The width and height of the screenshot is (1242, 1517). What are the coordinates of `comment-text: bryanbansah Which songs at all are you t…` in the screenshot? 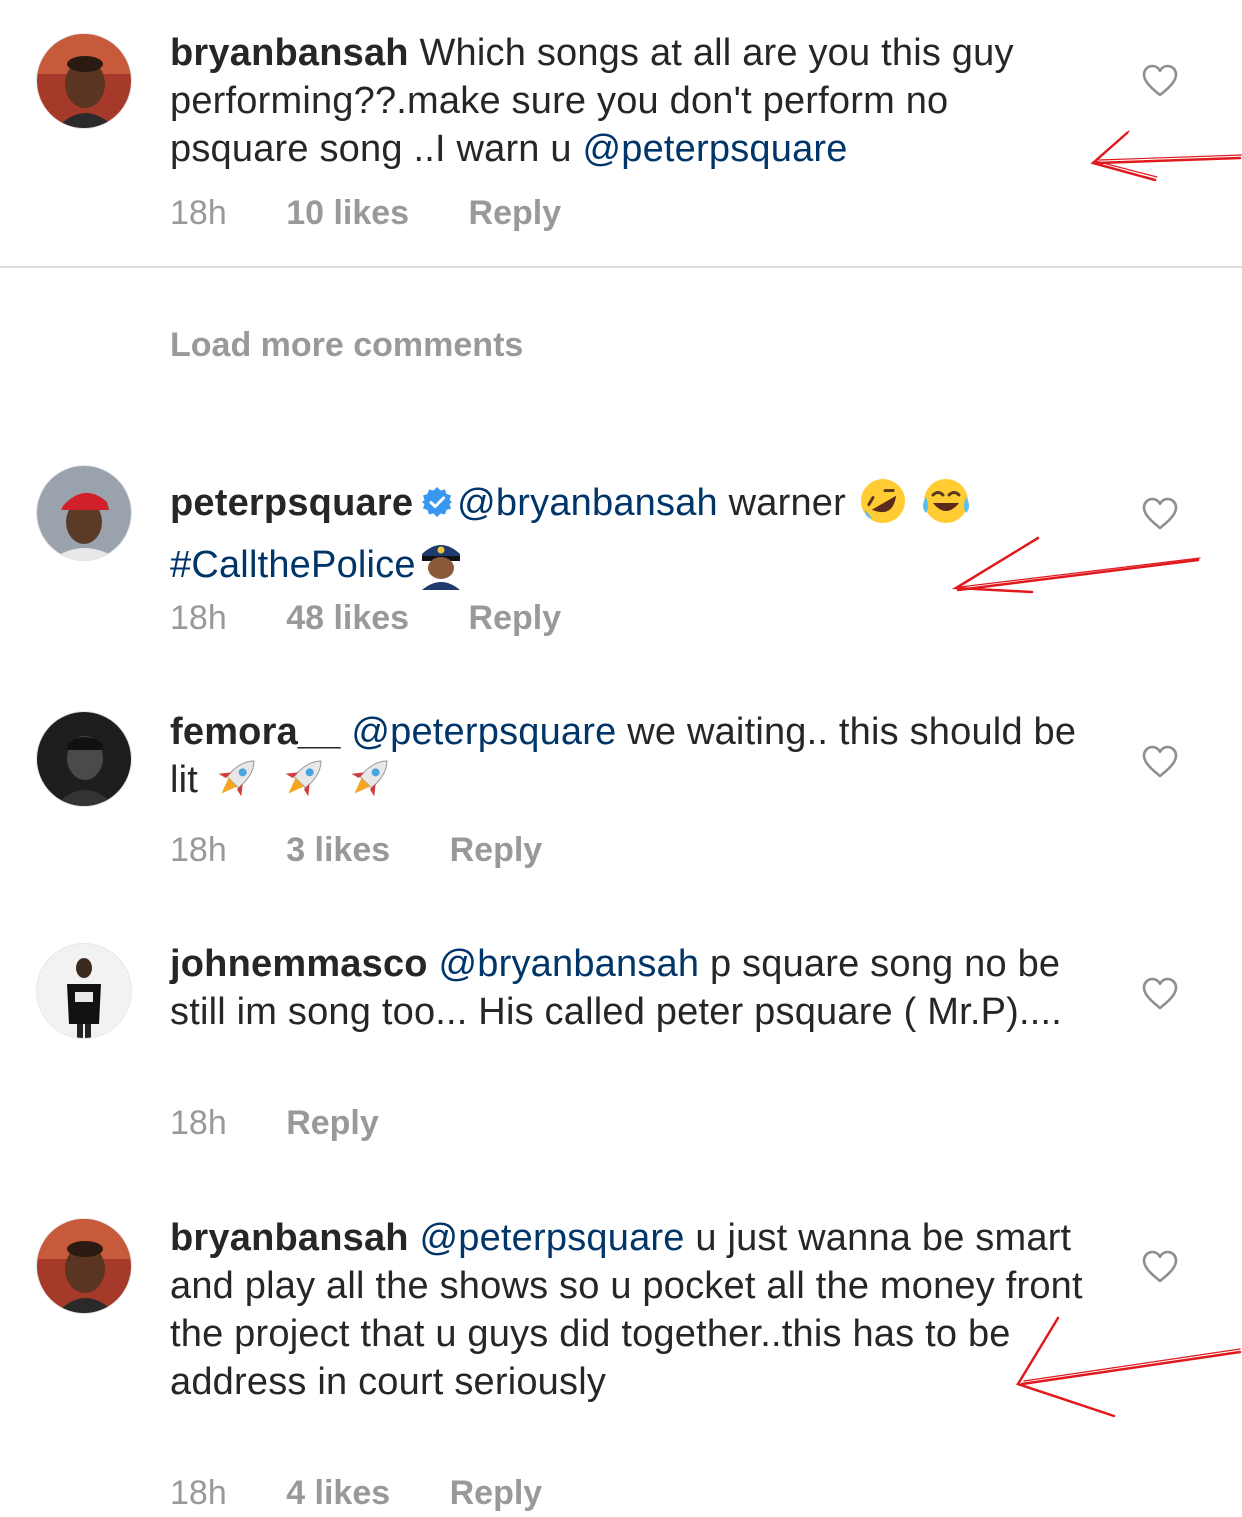 It's located at (630, 101).